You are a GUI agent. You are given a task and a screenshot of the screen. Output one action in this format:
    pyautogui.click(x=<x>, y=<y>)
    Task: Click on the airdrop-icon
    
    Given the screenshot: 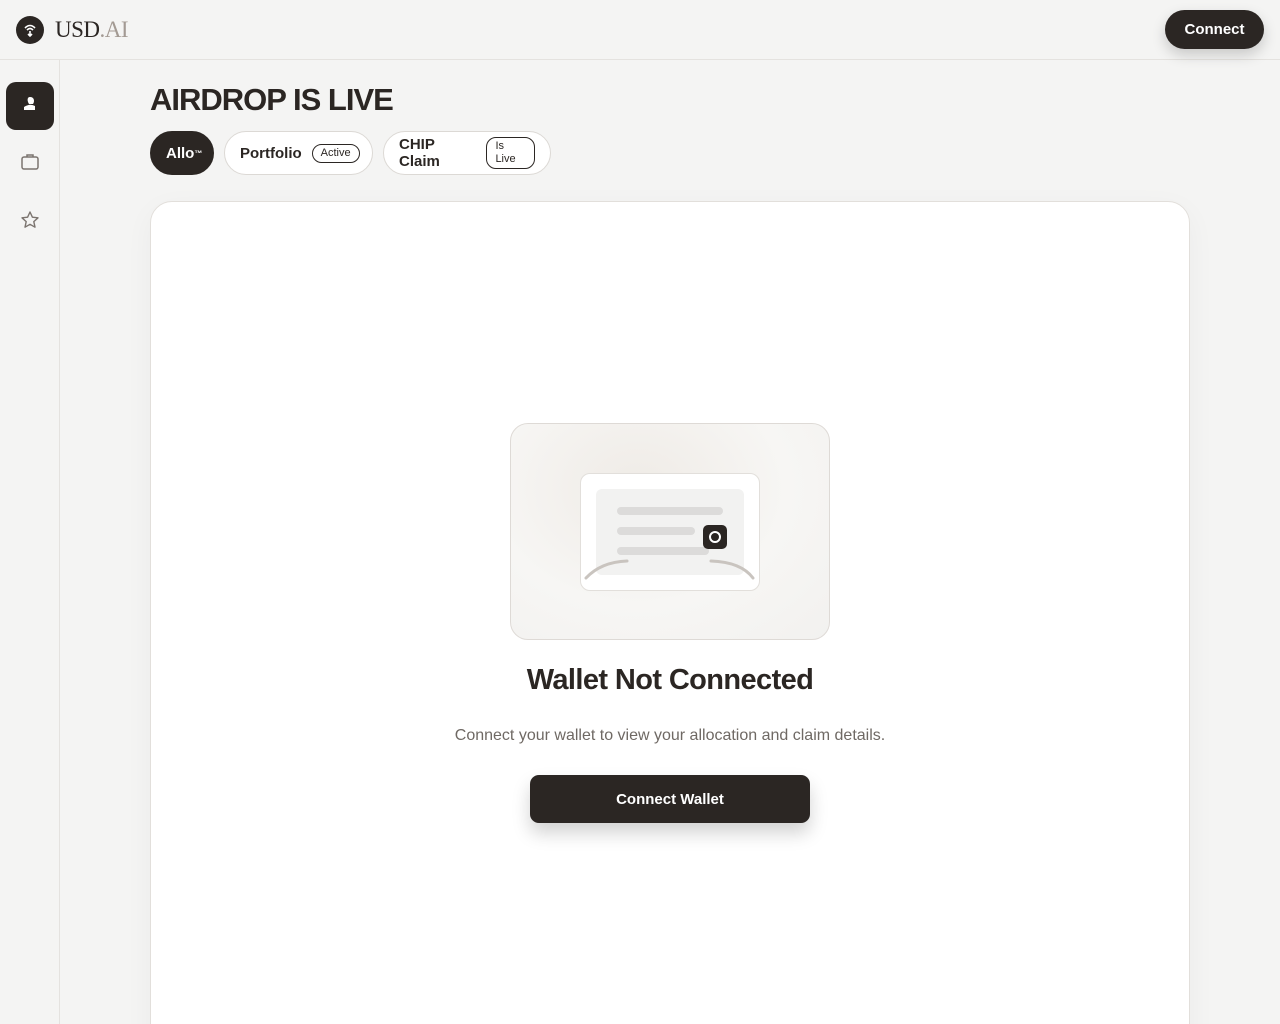 What is the action you would take?
    pyautogui.click(x=30, y=106)
    